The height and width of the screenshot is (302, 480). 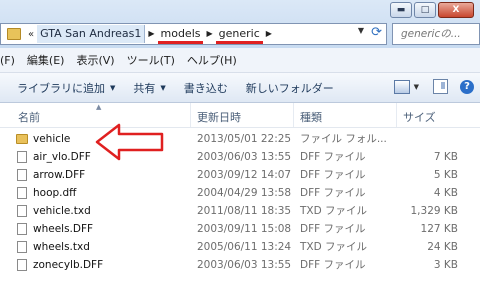 I want to click on file-name: arrow.DFF, so click(x=59, y=175).